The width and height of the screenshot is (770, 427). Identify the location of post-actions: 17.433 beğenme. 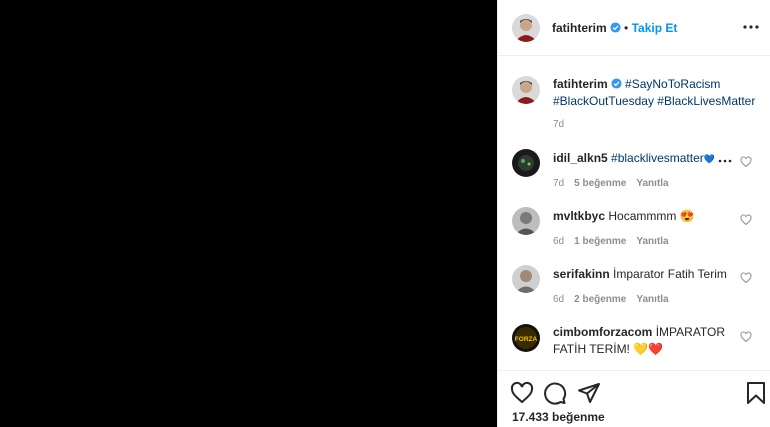
(634, 398).